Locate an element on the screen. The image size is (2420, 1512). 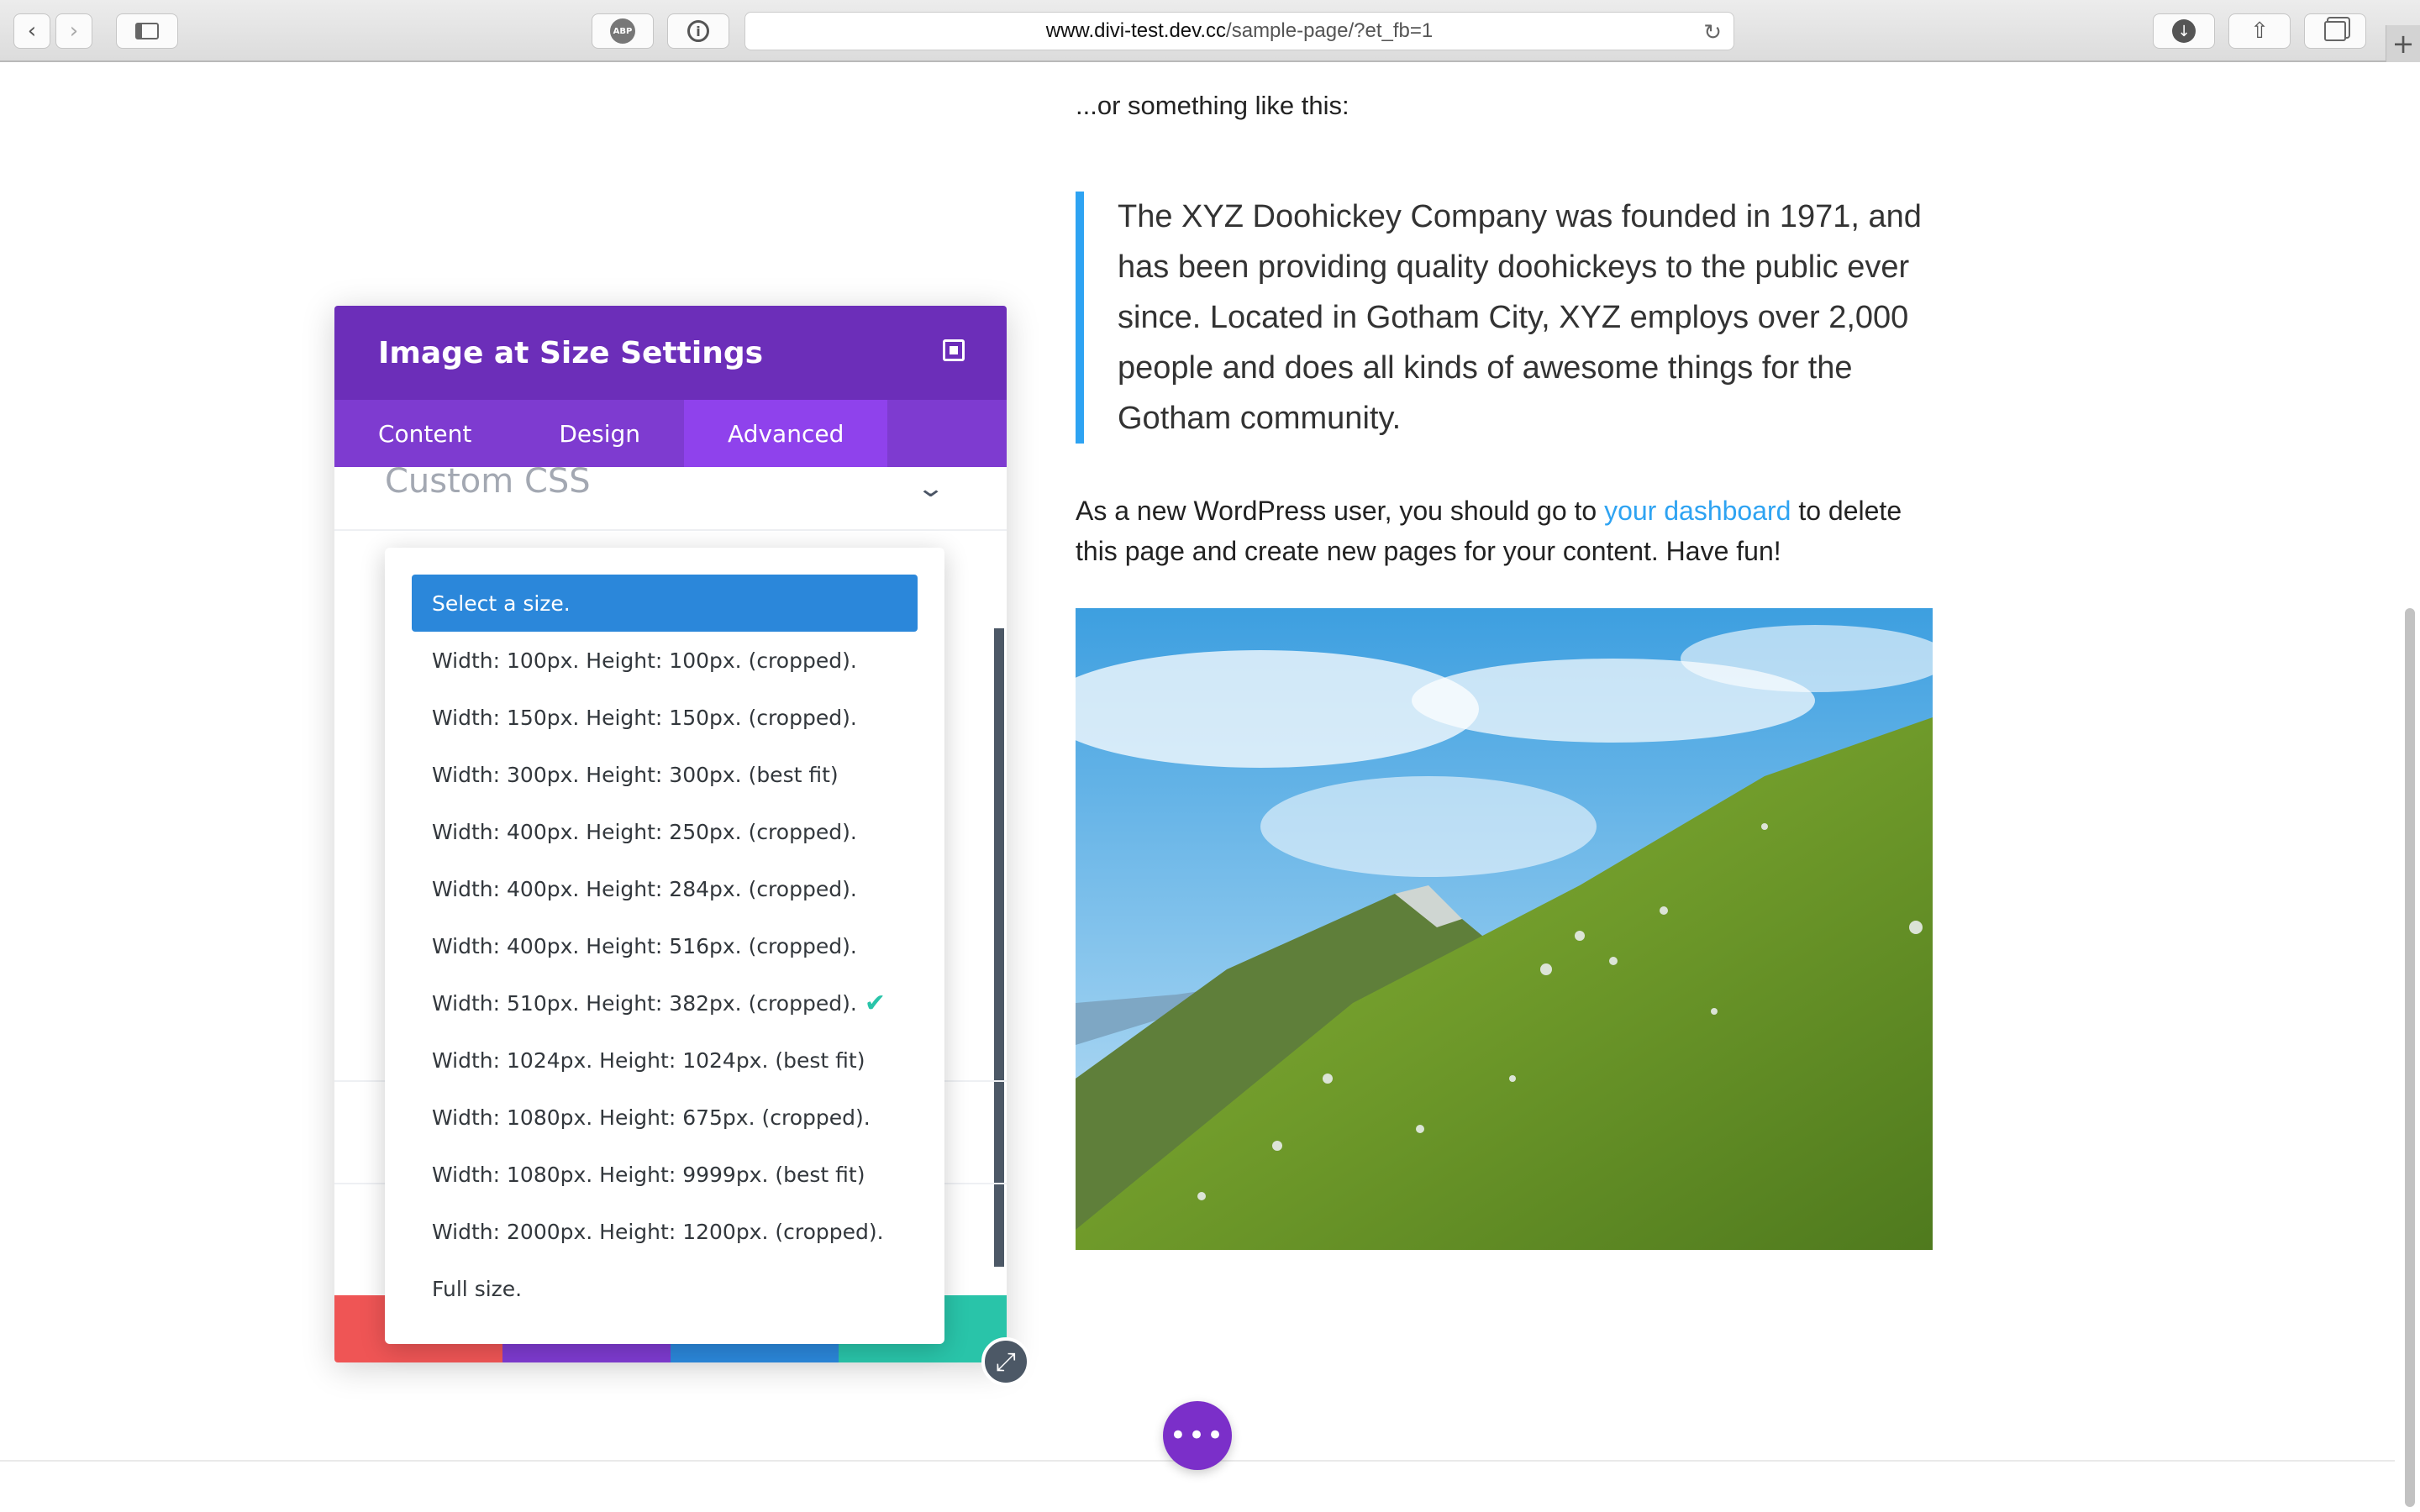
size-option-label: Width: 300px. Height: 300px. (best fit) is located at coordinates (635, 774).